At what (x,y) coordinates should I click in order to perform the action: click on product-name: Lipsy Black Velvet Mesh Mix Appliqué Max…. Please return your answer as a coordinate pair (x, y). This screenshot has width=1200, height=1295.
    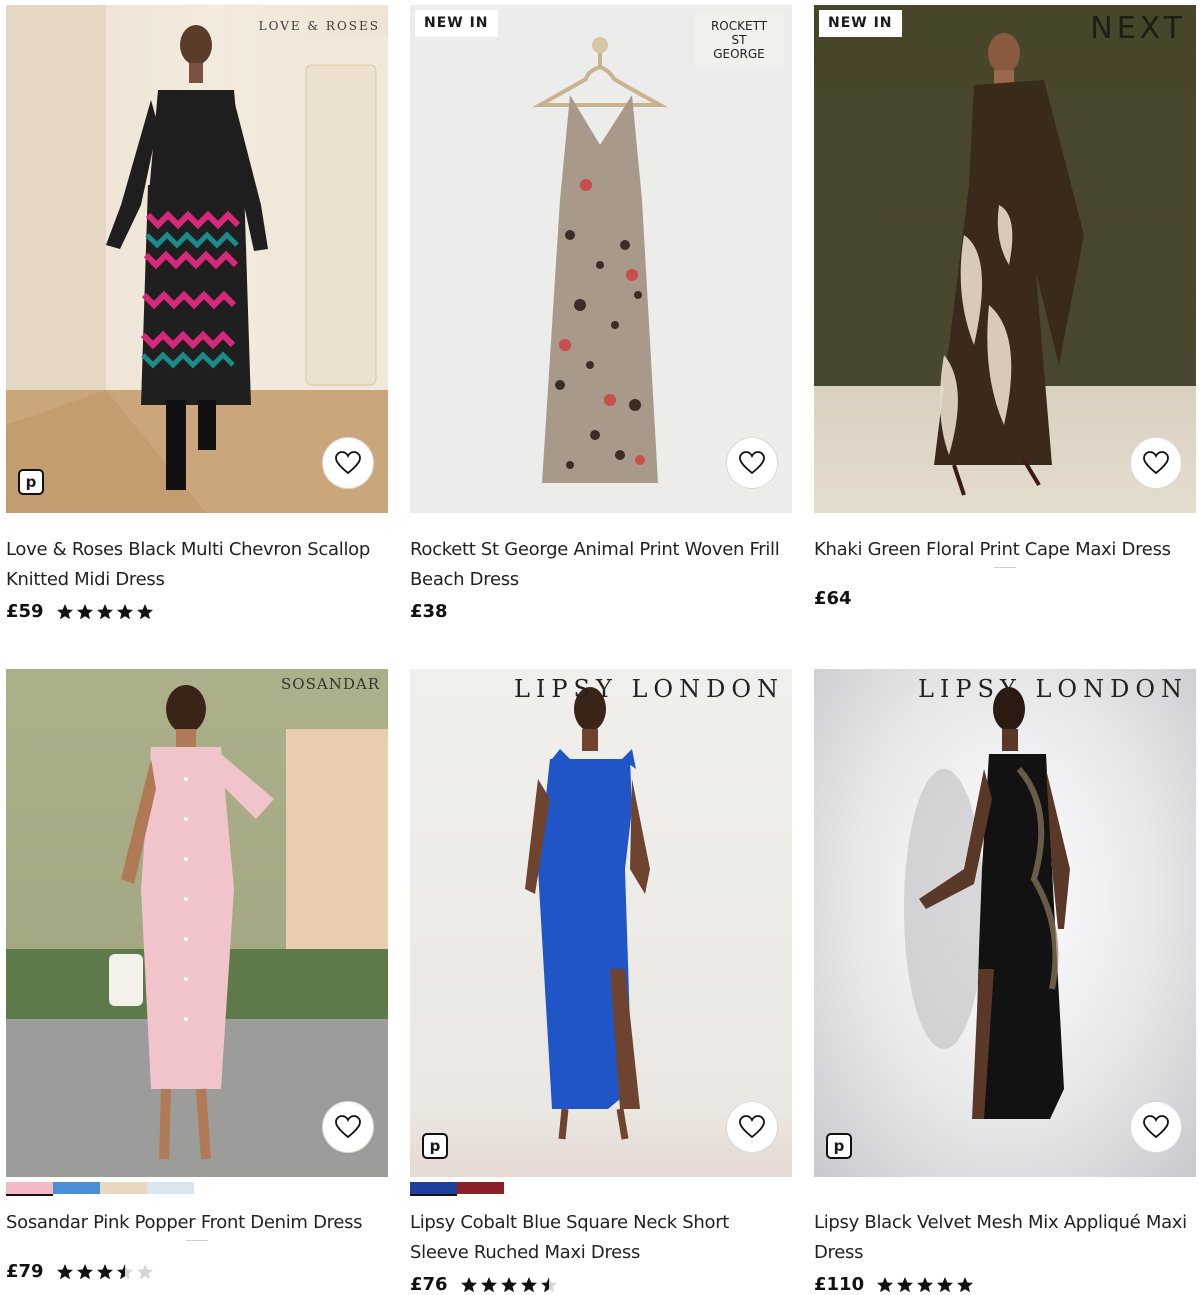
    Looking at the image, I should click on (1005, 1238).